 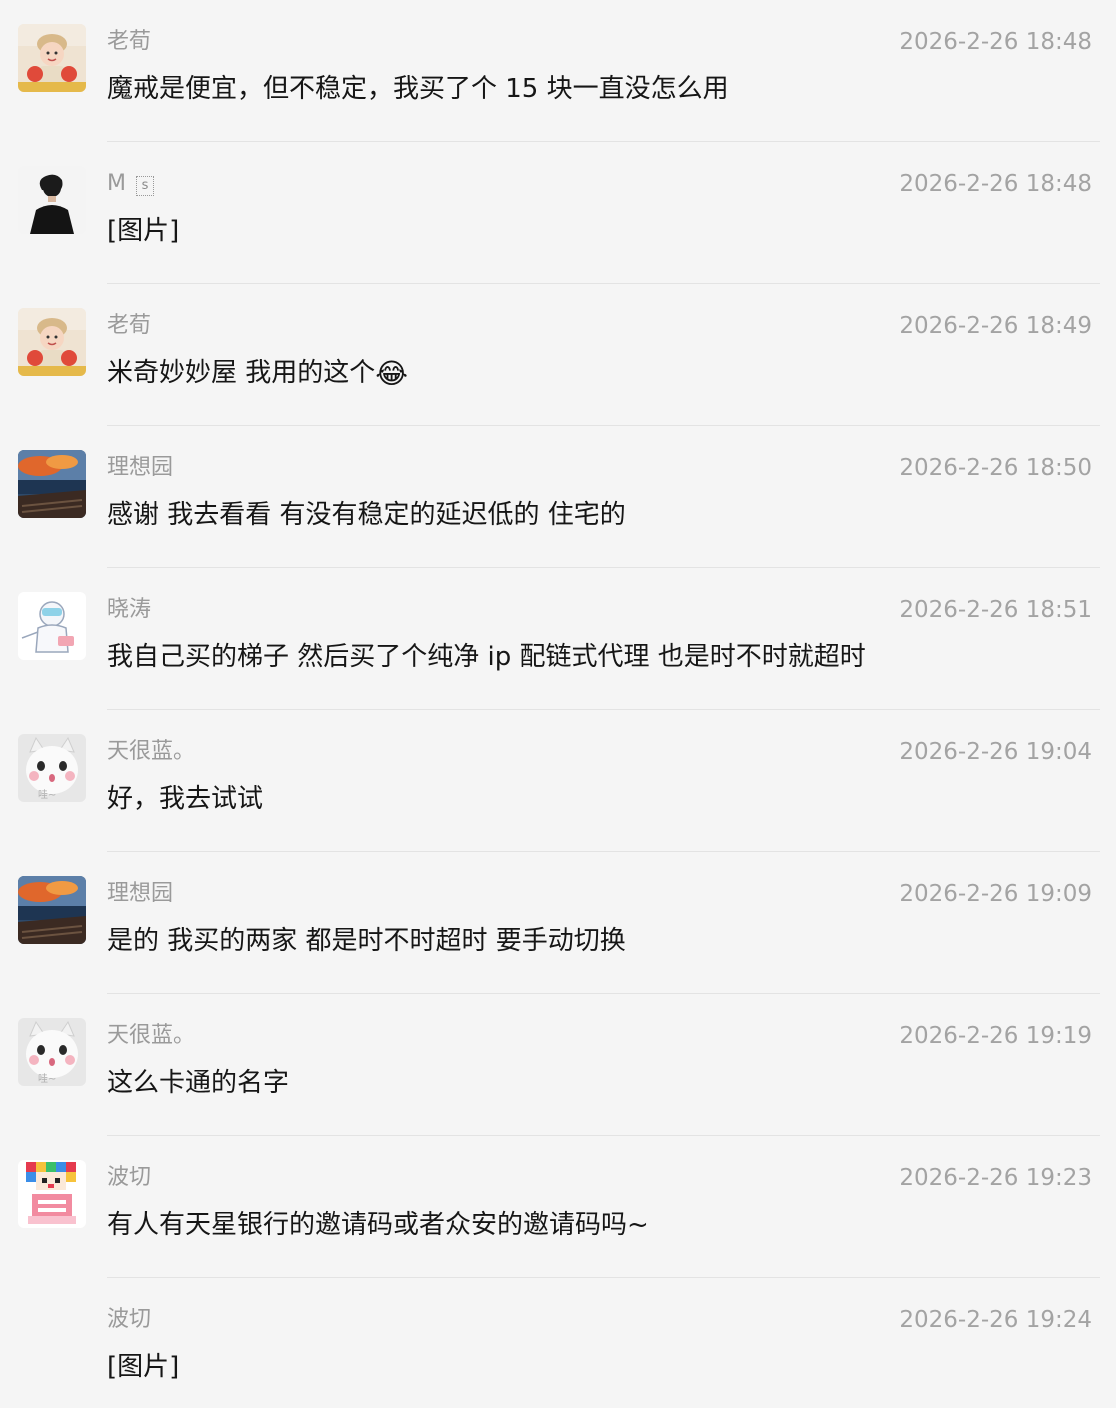 I want to click on message-timestamp: 2026-2-26 19:04, so click(x=995, y=752).